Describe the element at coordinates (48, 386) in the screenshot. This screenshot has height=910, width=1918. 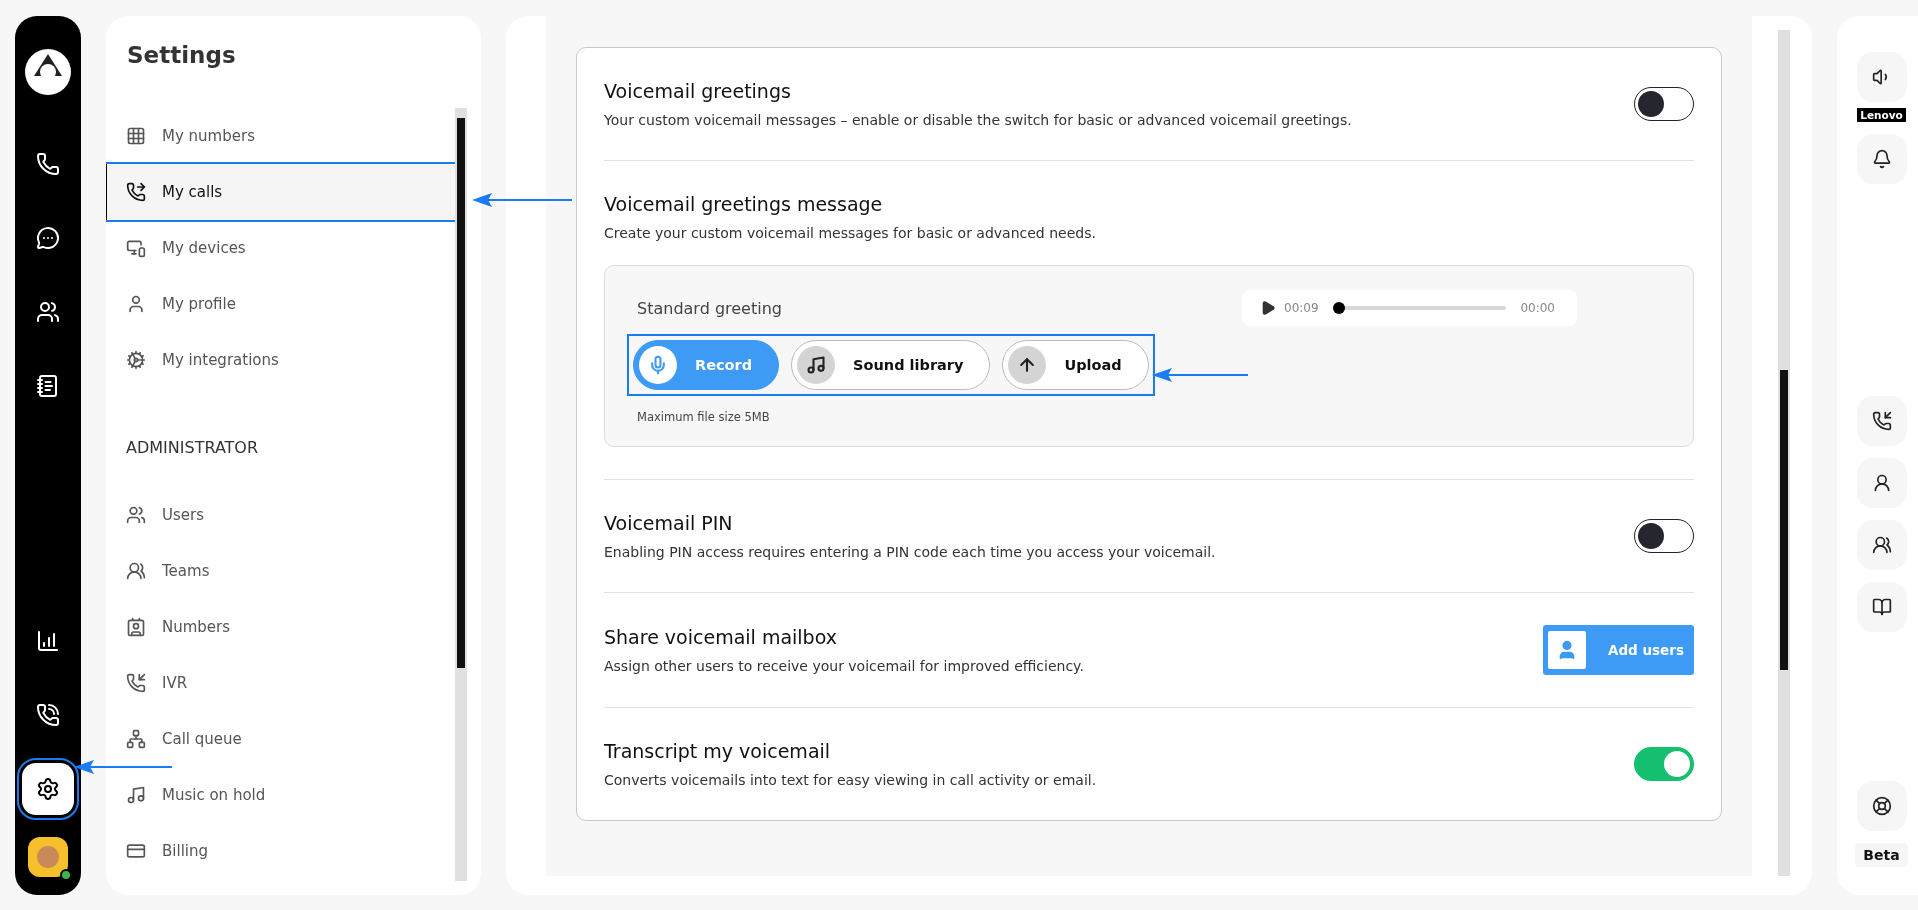
I see `notes-icon` at that location.